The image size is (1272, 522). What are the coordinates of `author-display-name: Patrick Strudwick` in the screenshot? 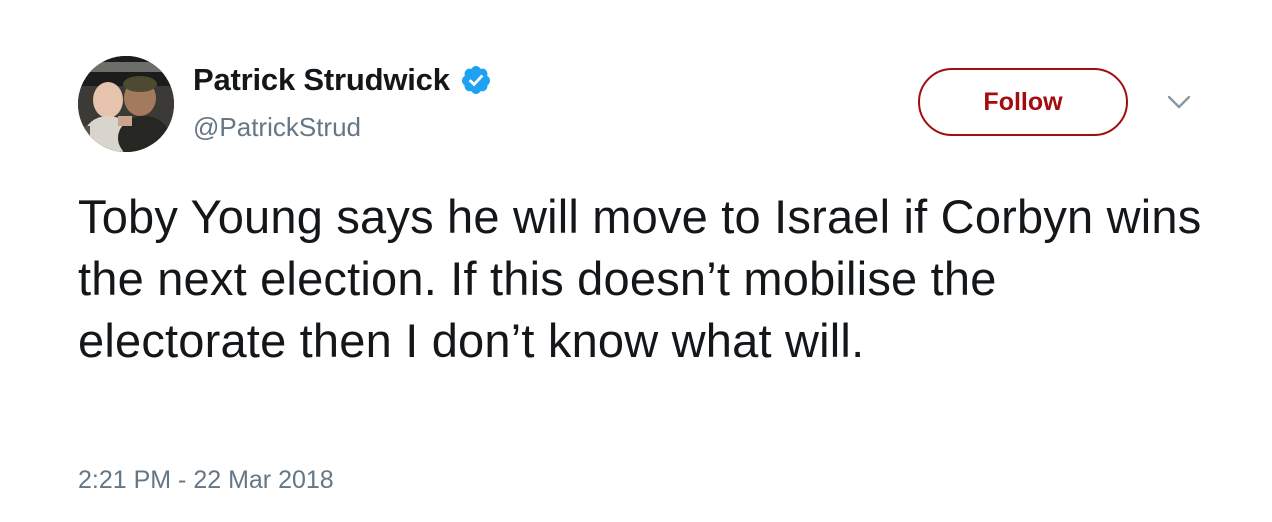 It's located at (321, 80).